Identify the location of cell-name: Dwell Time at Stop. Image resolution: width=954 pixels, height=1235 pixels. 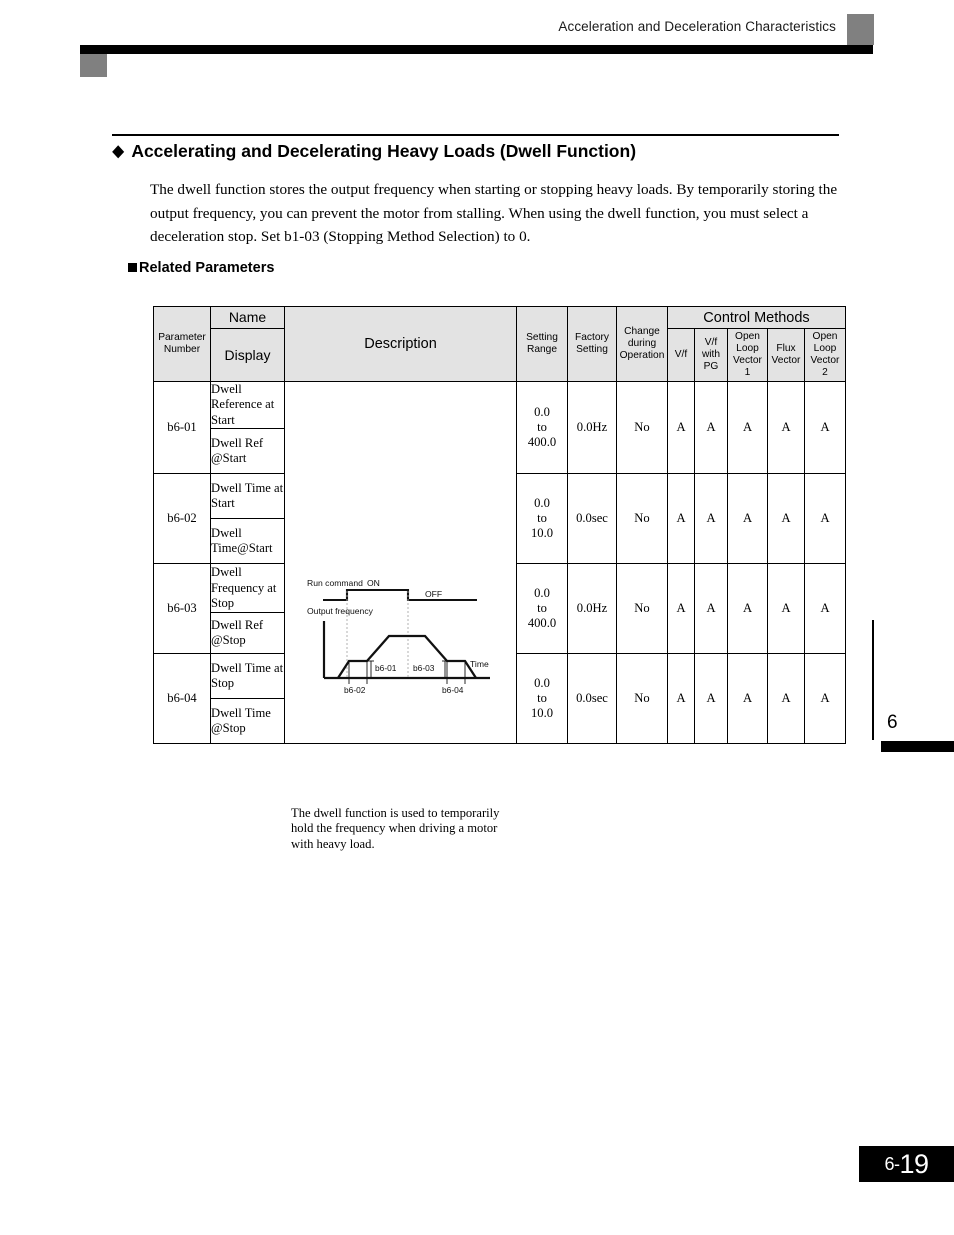
(247, 676).